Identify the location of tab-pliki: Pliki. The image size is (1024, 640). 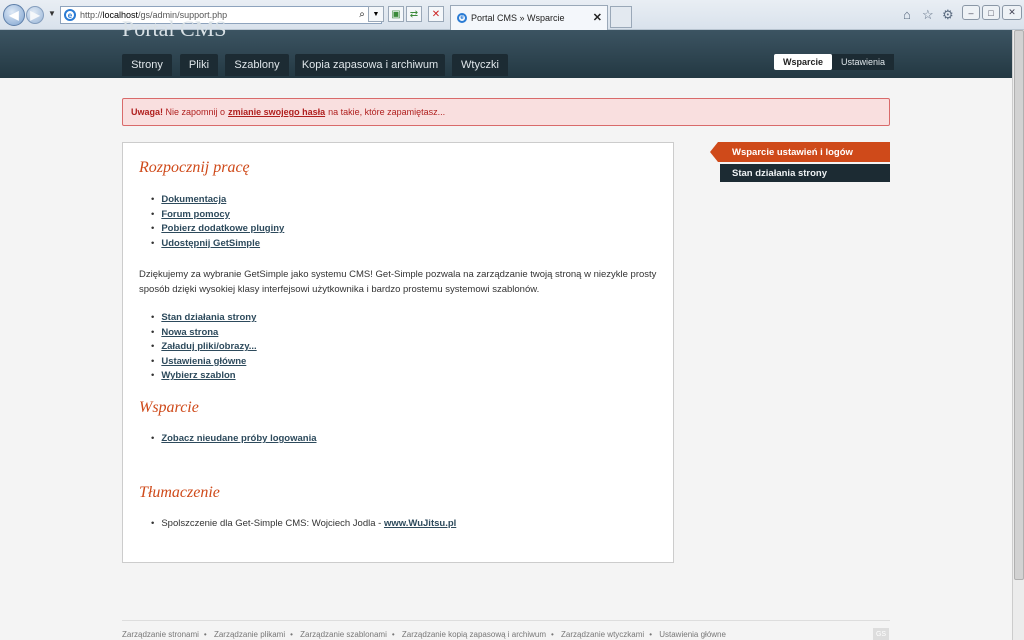
(199, 65).